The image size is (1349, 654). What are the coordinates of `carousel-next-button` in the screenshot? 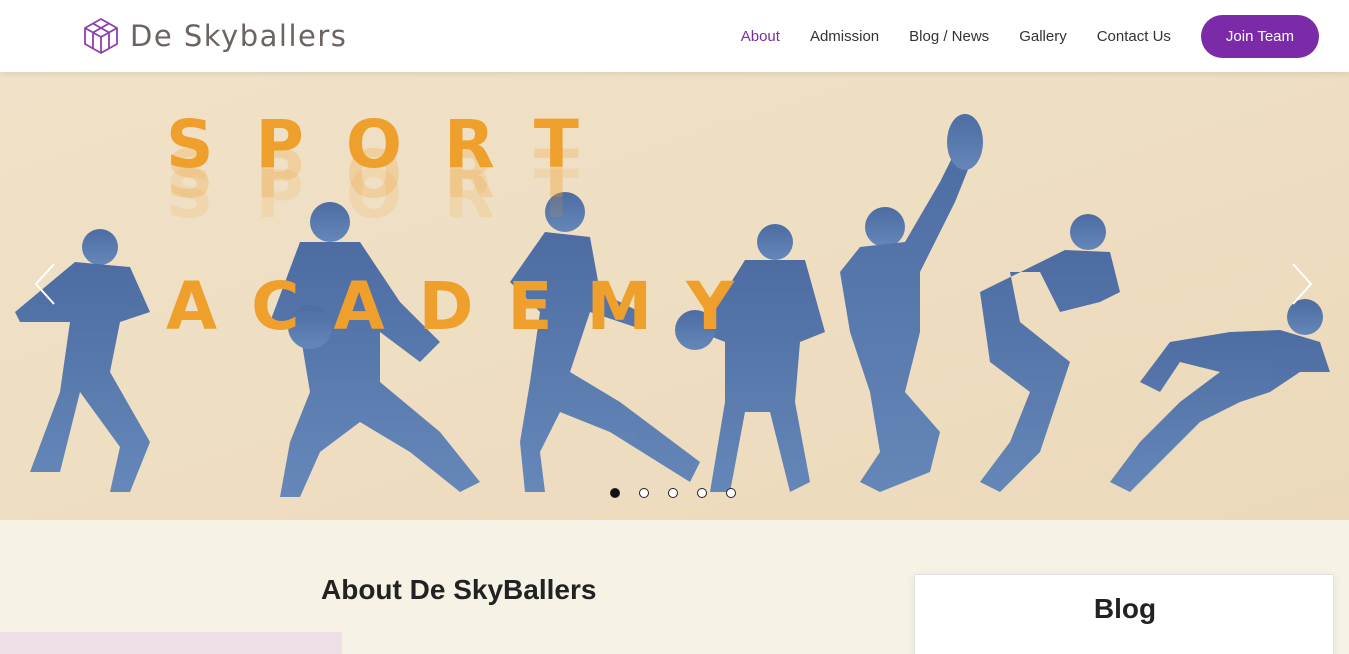 It's located at (1302, 284).